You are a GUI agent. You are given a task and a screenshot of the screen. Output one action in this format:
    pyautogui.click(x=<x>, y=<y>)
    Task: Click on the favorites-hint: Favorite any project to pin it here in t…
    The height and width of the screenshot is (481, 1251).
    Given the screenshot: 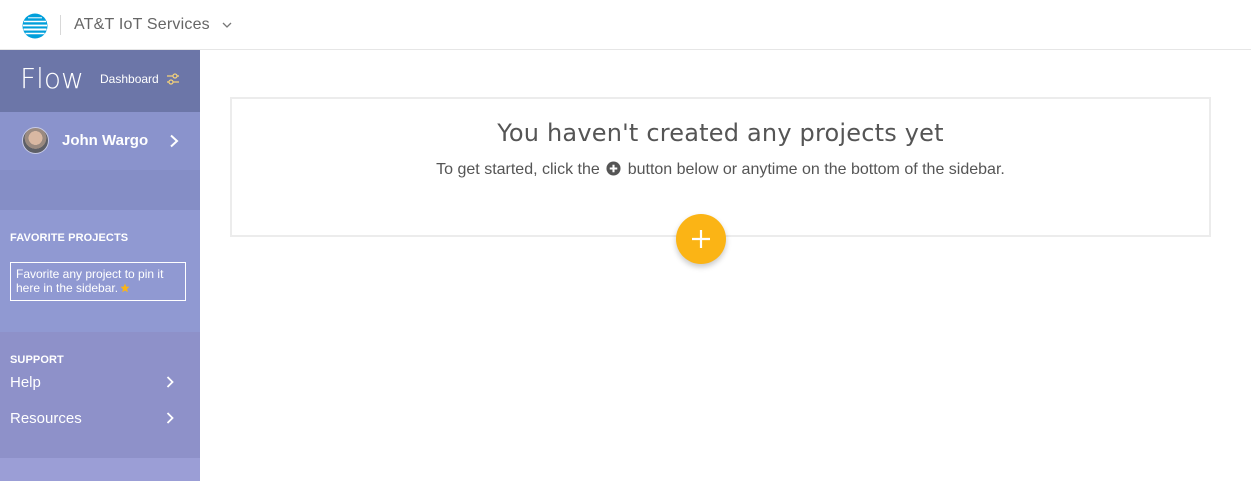 What is the action you would take?
    pyautogui.click(x=98, y=281)
    